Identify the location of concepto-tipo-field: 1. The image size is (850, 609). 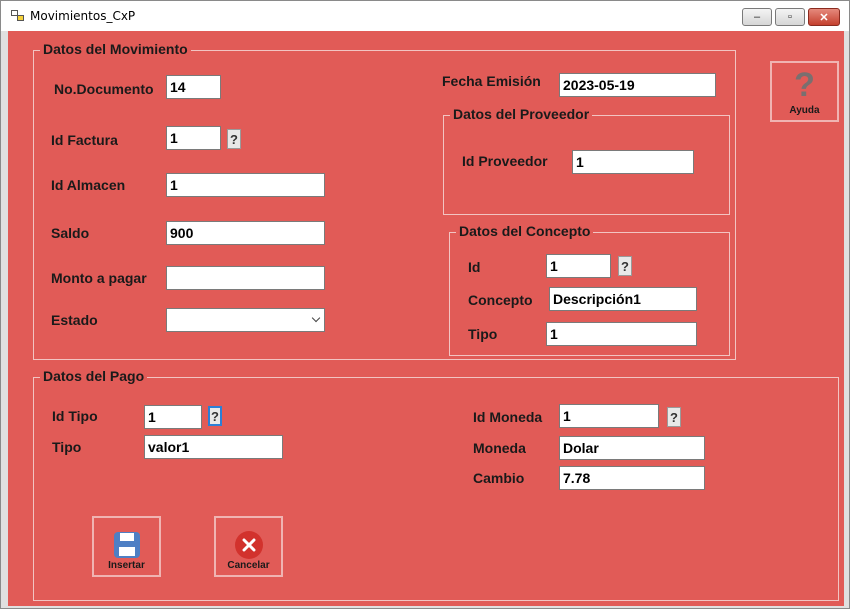
(621, 334).